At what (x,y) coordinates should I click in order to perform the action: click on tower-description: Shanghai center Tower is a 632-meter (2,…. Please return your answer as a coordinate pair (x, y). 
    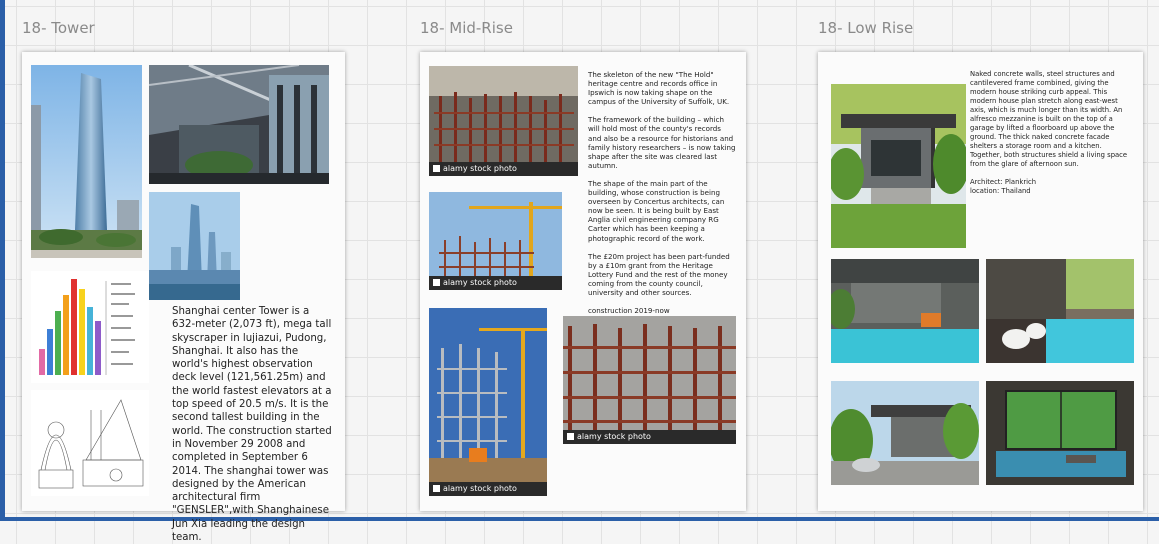
    Looking at the image, I should click on (252, 425).